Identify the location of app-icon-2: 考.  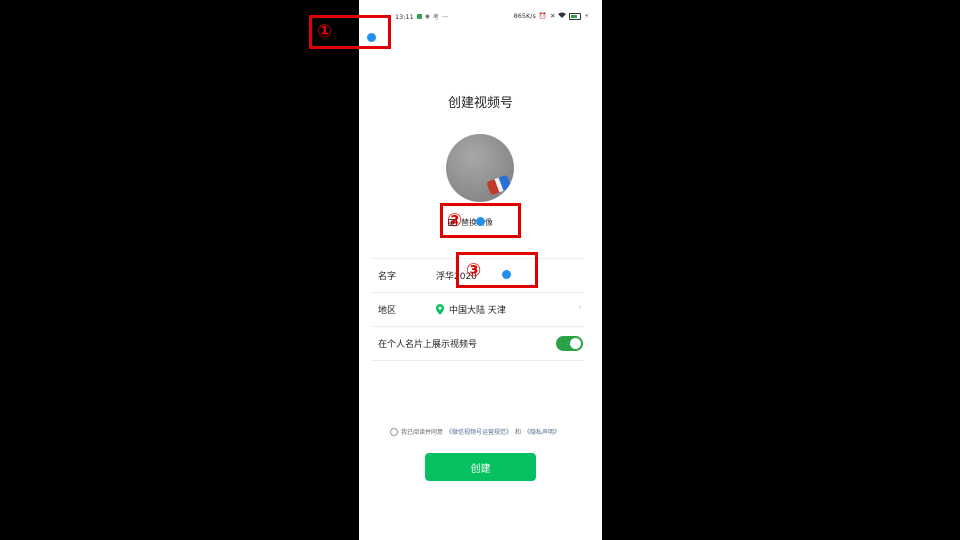
(435, 17).